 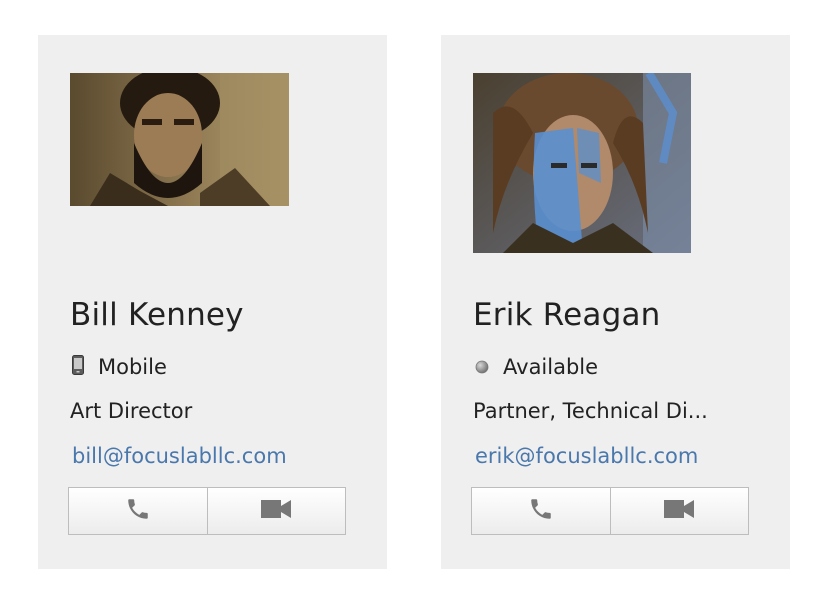 I want to click on contact-title: Art Director, so click(x=131, y=411).